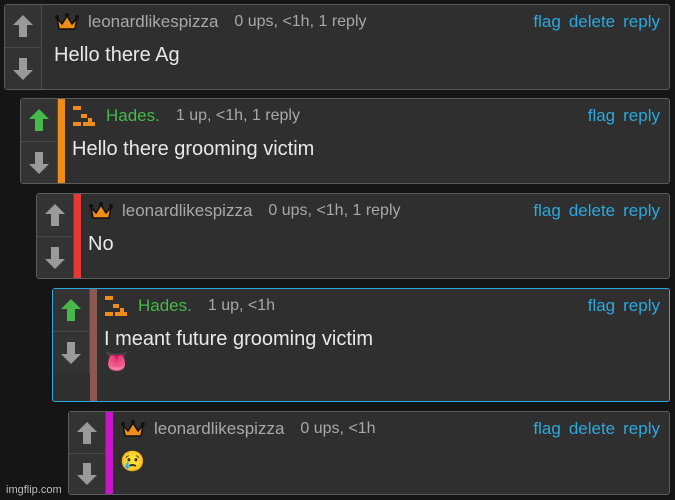 Image resolution: width=675 pixels, height=500 pixels. I want to click on watermark: imgflip.com, so click(34, 490).